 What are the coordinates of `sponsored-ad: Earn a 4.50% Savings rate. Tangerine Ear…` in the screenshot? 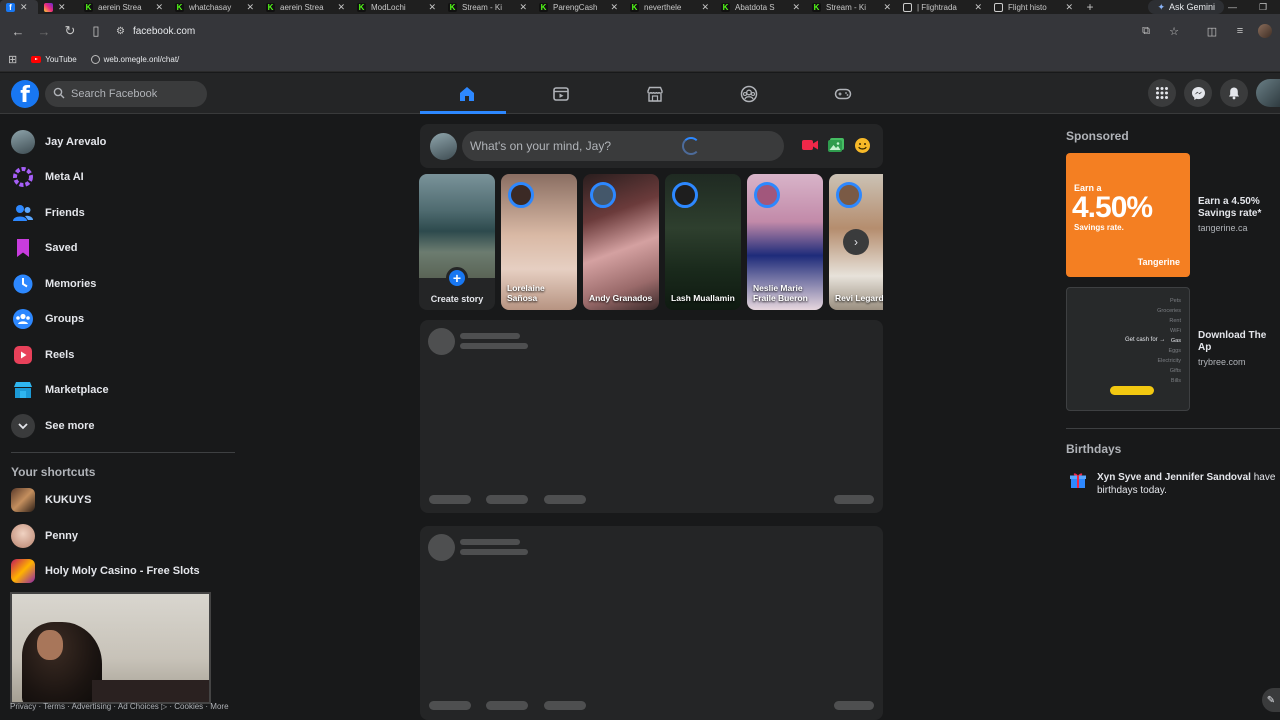 It's located at (1173, 215).